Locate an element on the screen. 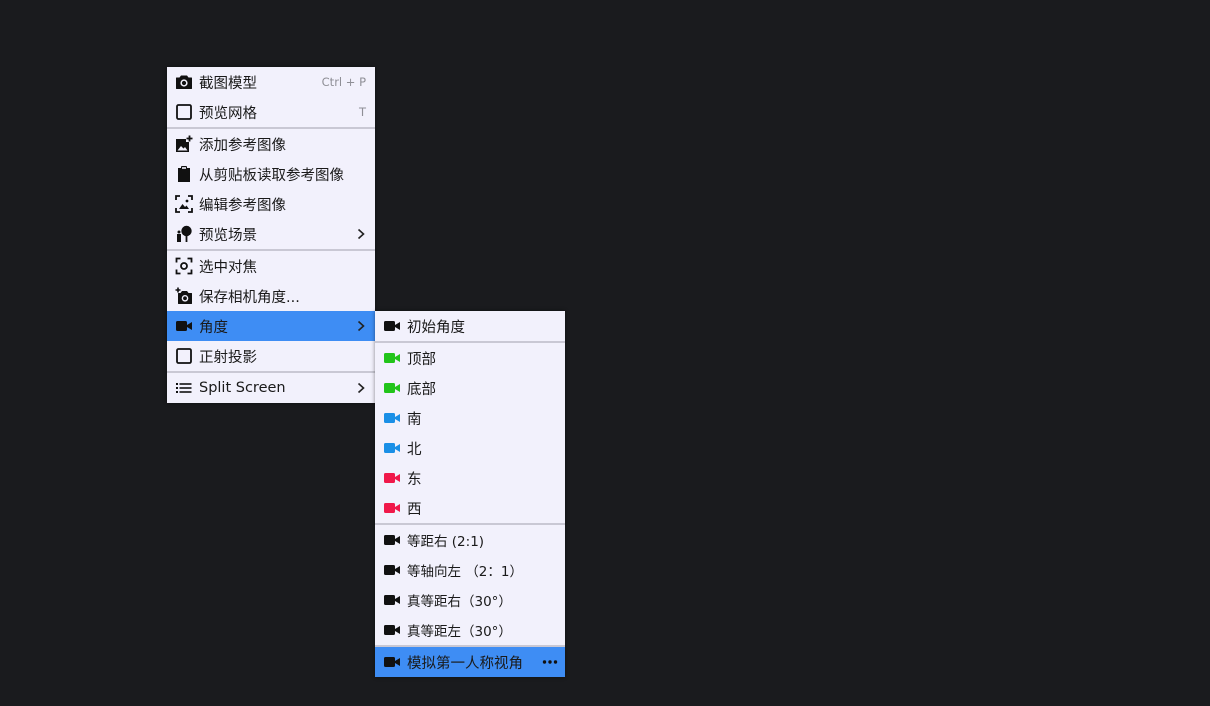  menu-item-preview-scene: 预览场景 is located at coordinates (271, 234).